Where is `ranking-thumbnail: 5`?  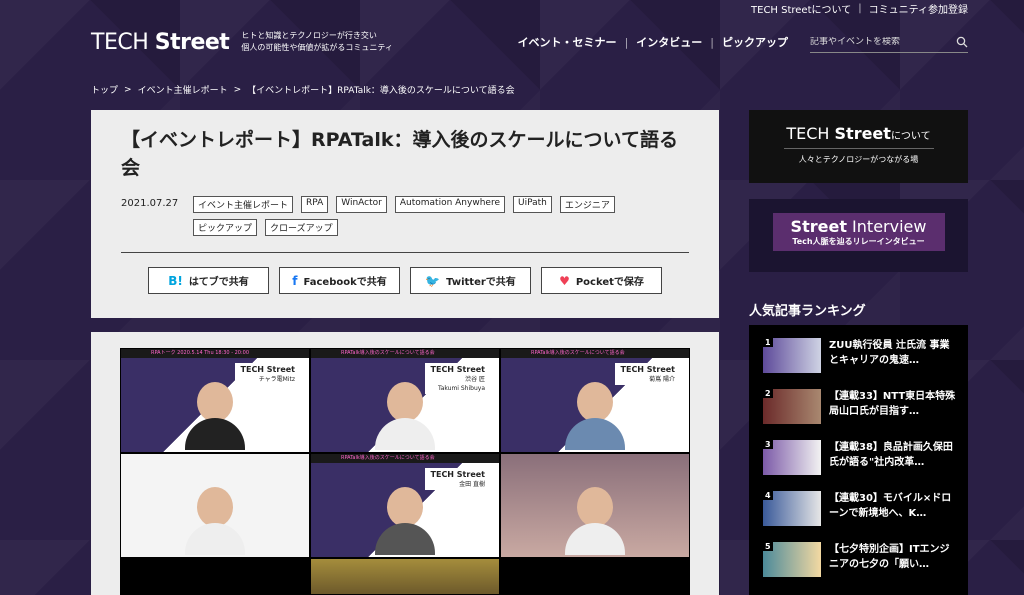 ranking-thumbnail: 5 is located at coordinates (792, 559).